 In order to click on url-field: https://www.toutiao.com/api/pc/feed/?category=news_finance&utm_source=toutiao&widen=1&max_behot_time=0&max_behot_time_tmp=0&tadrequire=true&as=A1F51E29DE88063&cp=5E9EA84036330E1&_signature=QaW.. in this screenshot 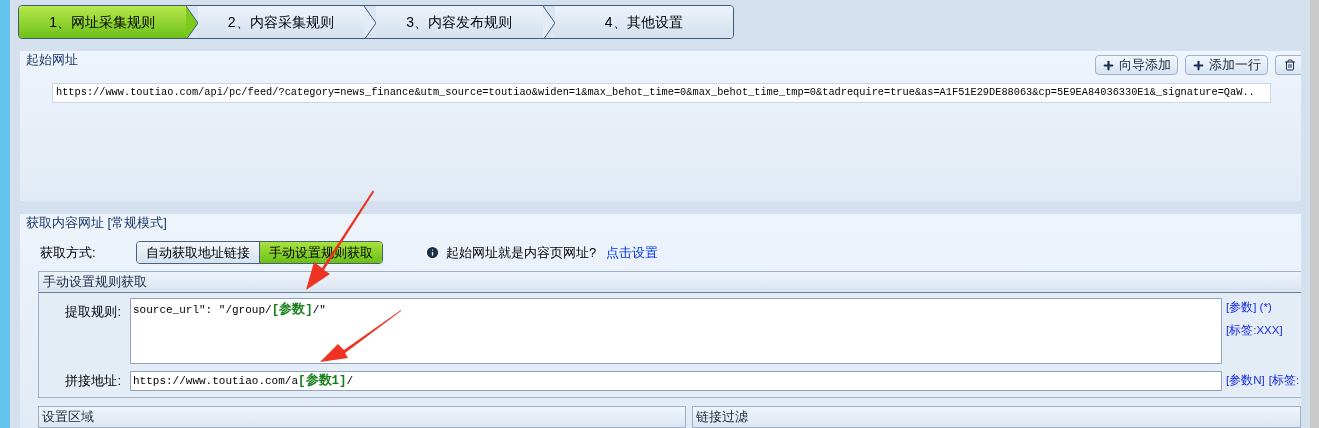, I will do `click(661, 93)`.